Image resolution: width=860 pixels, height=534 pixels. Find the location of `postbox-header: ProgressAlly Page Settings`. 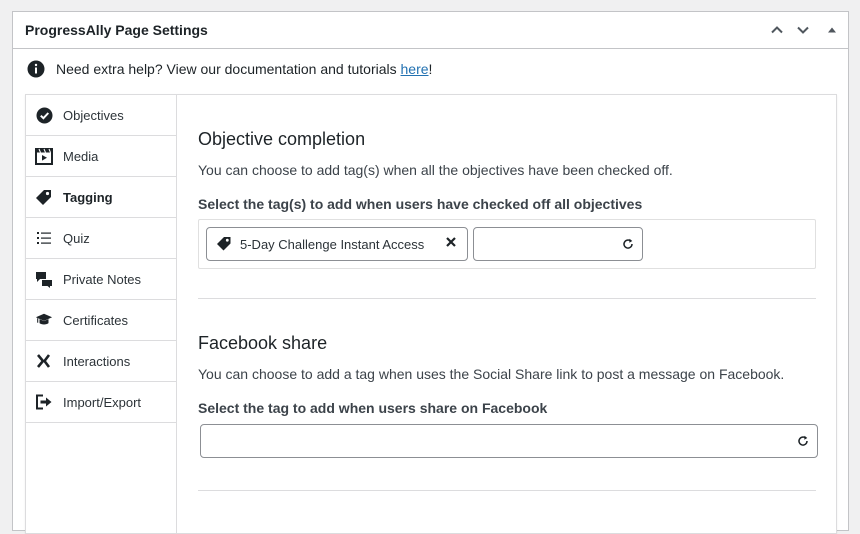

postbox-header: ProgressAlly Page Settings is located at coordinates (430, 30).